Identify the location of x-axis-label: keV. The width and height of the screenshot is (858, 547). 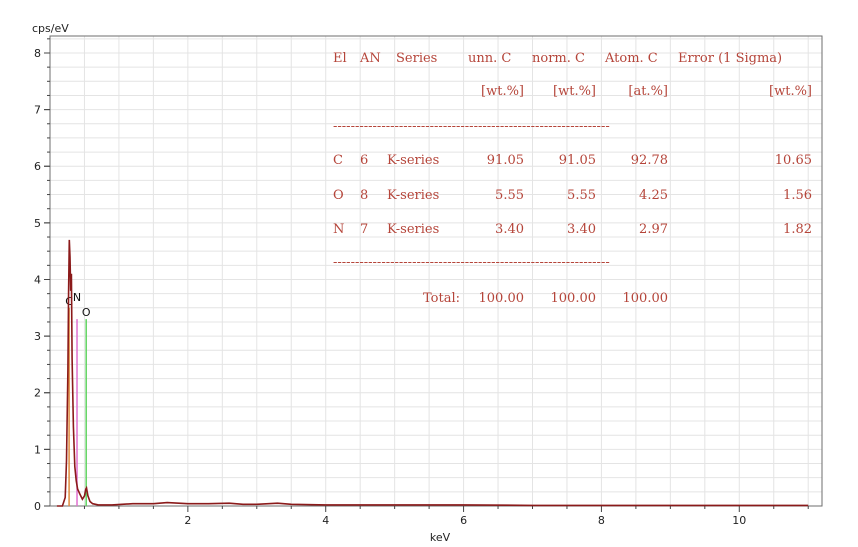
(440, 537).